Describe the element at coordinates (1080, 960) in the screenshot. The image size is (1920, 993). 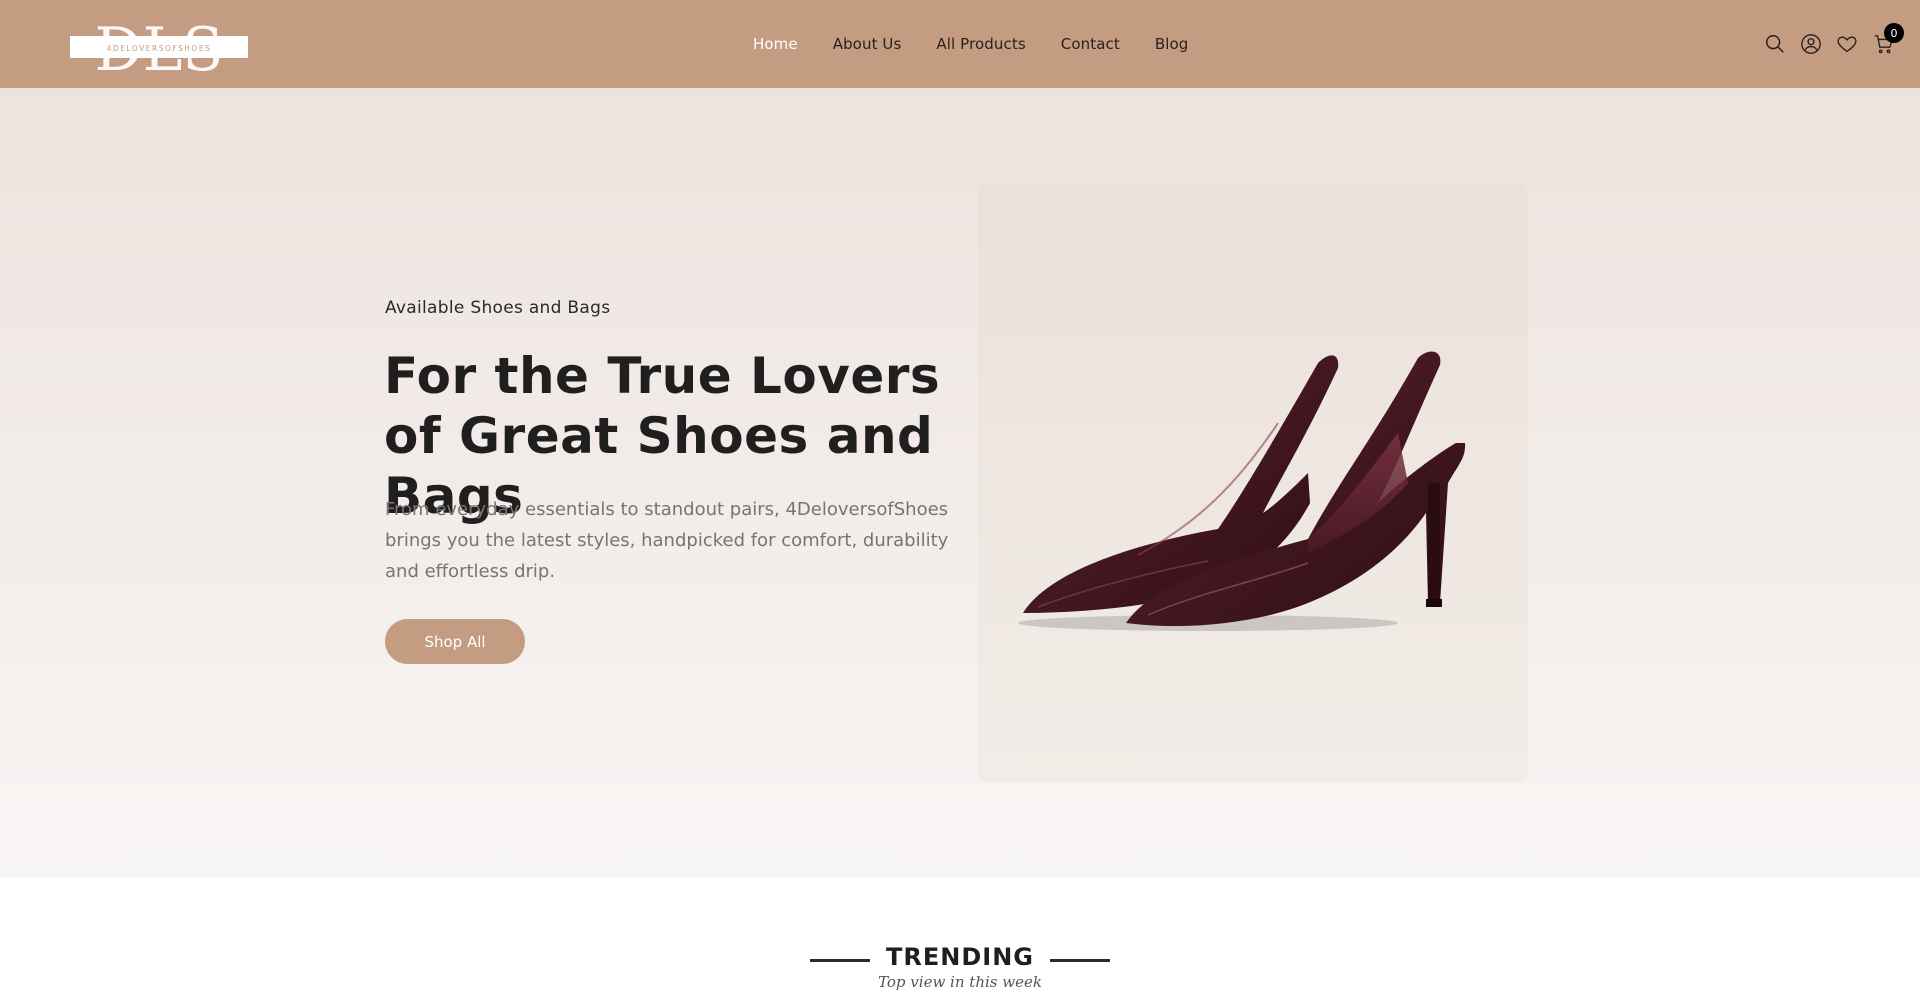
I see `trending-divider-right` at that location.